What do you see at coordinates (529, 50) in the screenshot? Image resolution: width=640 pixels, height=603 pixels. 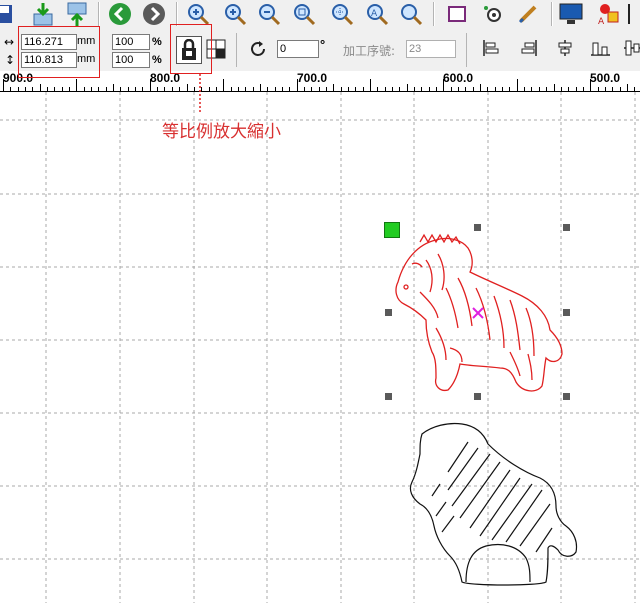 I see `align-right-icon` at bounding box center [529, 50].